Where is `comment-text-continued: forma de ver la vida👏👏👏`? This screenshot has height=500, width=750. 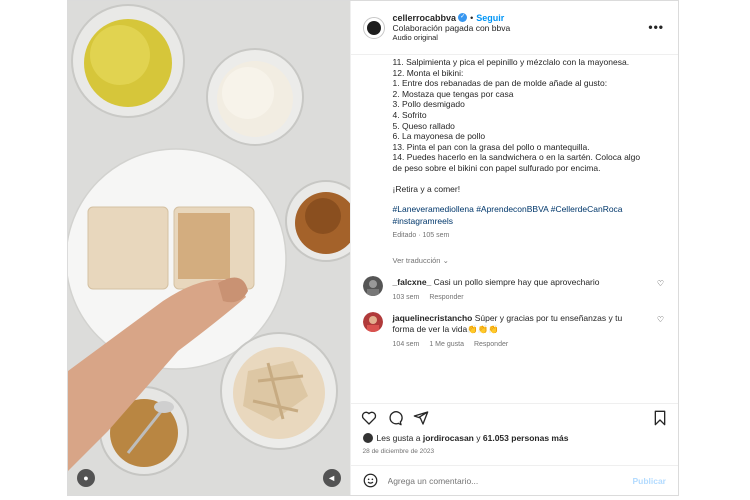 comment-text-continued: forma de ver la vida👏👏👏 is located at coordinates (445, 329).